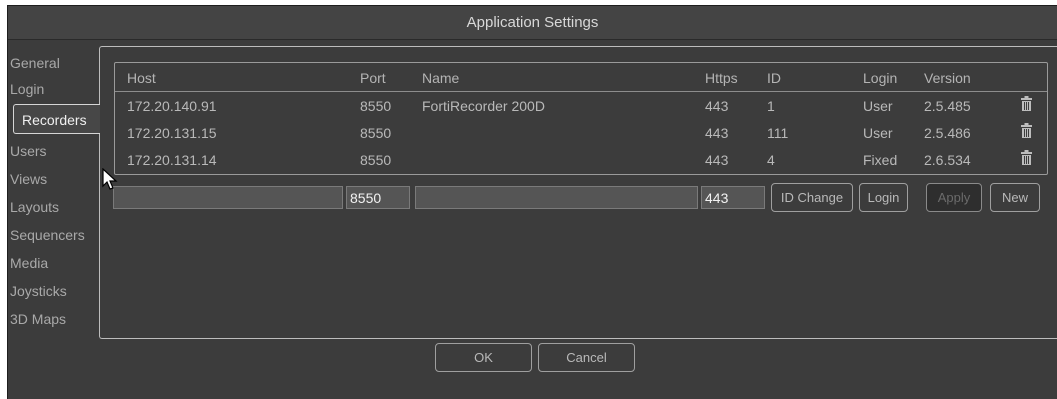 Image resolution: width=1057 pixels, height=399 pixels. What do you see at coordinates (947, 78) in the screenshot?
I see `column-header-version: Version` at bounding box center [947, 78].